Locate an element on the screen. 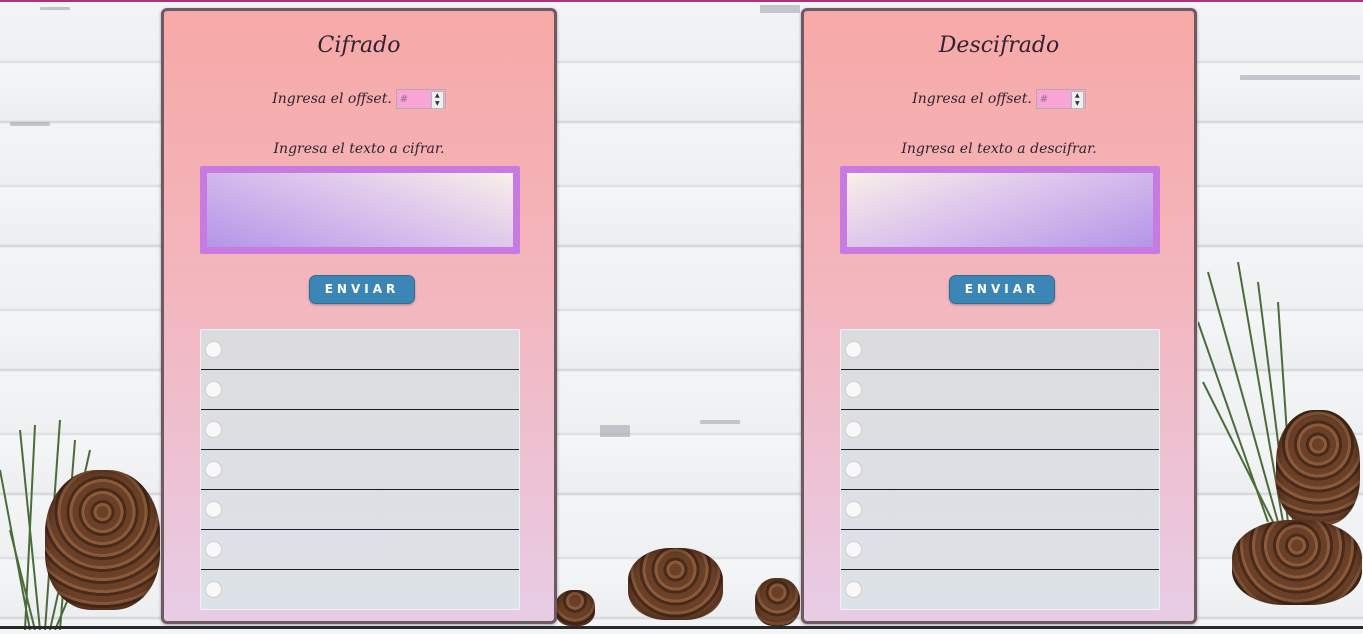  pine-cone-small-right is located at coordinates (777, 602).